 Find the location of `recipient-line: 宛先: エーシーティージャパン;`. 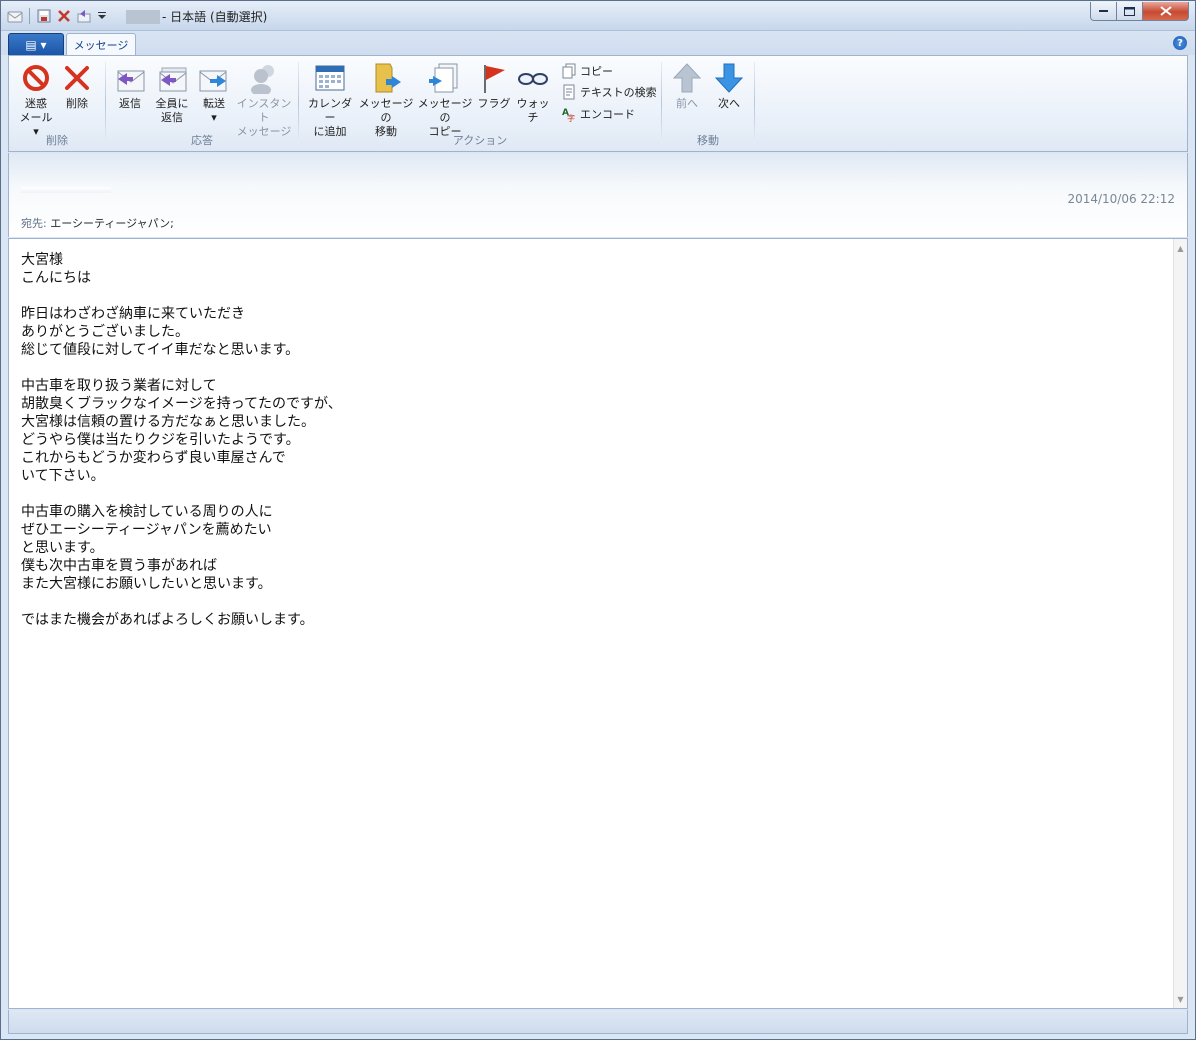

recipient-line: 宛先: エーシーティージャパン; is located at coordinates (97, 223).